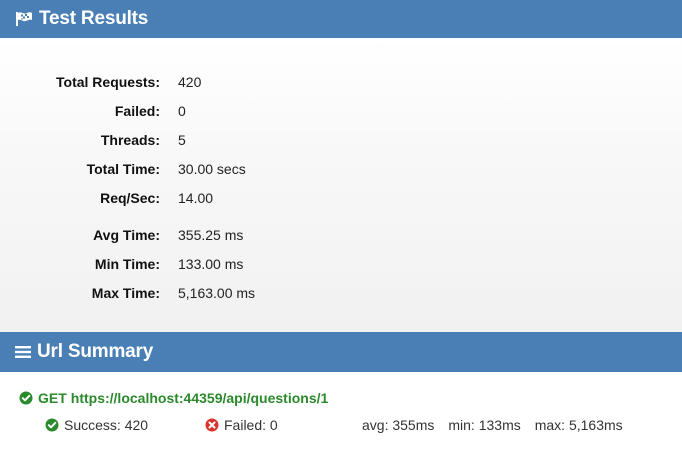 This screenshot has height=451, width=682. Describe the element at coordinates (199, 398) in the screenshot. I see `url-path: https://localhost:44359/api/questions/1` at that location.